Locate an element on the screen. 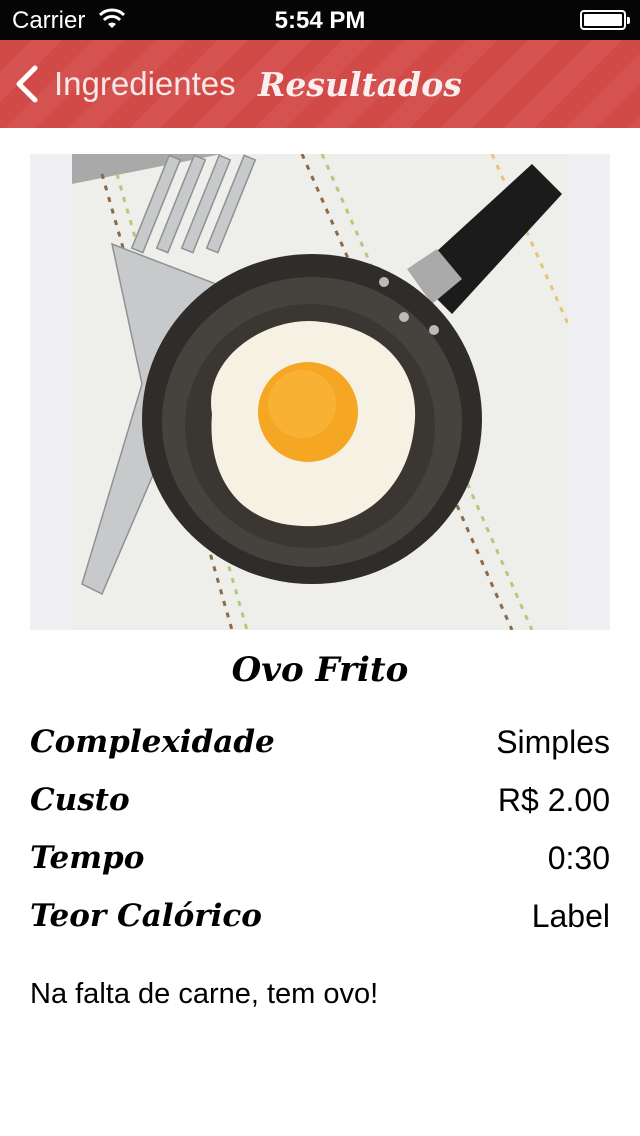 Image resolution: width=640 pixels, height=1136 pixels. detail-row-calories: Teor Calórico Label is located at coordinates (320, 916).